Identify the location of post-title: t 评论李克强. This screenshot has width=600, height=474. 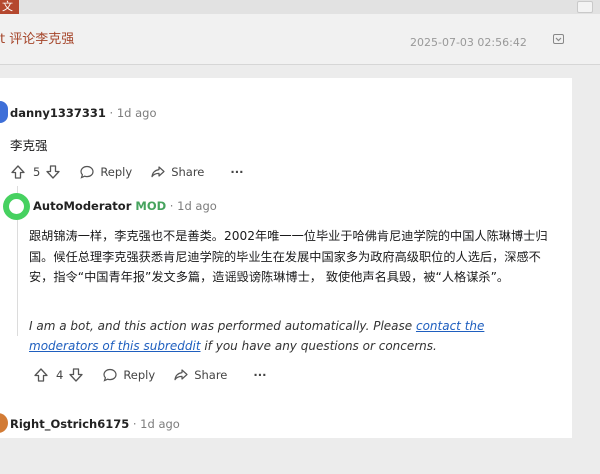
(37, 39).